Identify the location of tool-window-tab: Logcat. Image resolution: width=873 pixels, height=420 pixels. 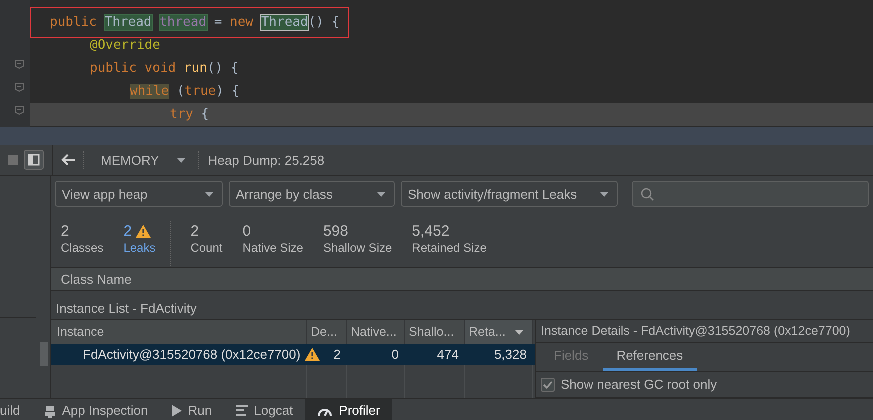
(265, 409).